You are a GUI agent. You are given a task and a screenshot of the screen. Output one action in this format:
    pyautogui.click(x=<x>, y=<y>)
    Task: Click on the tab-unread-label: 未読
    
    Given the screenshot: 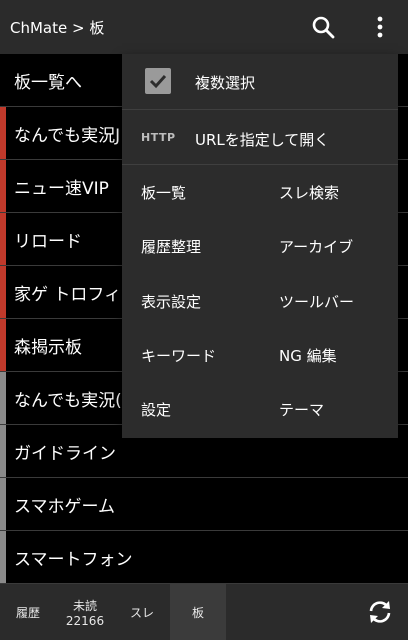 What is the action you would take?
    pyautogui.click(x=84, y=605)
    